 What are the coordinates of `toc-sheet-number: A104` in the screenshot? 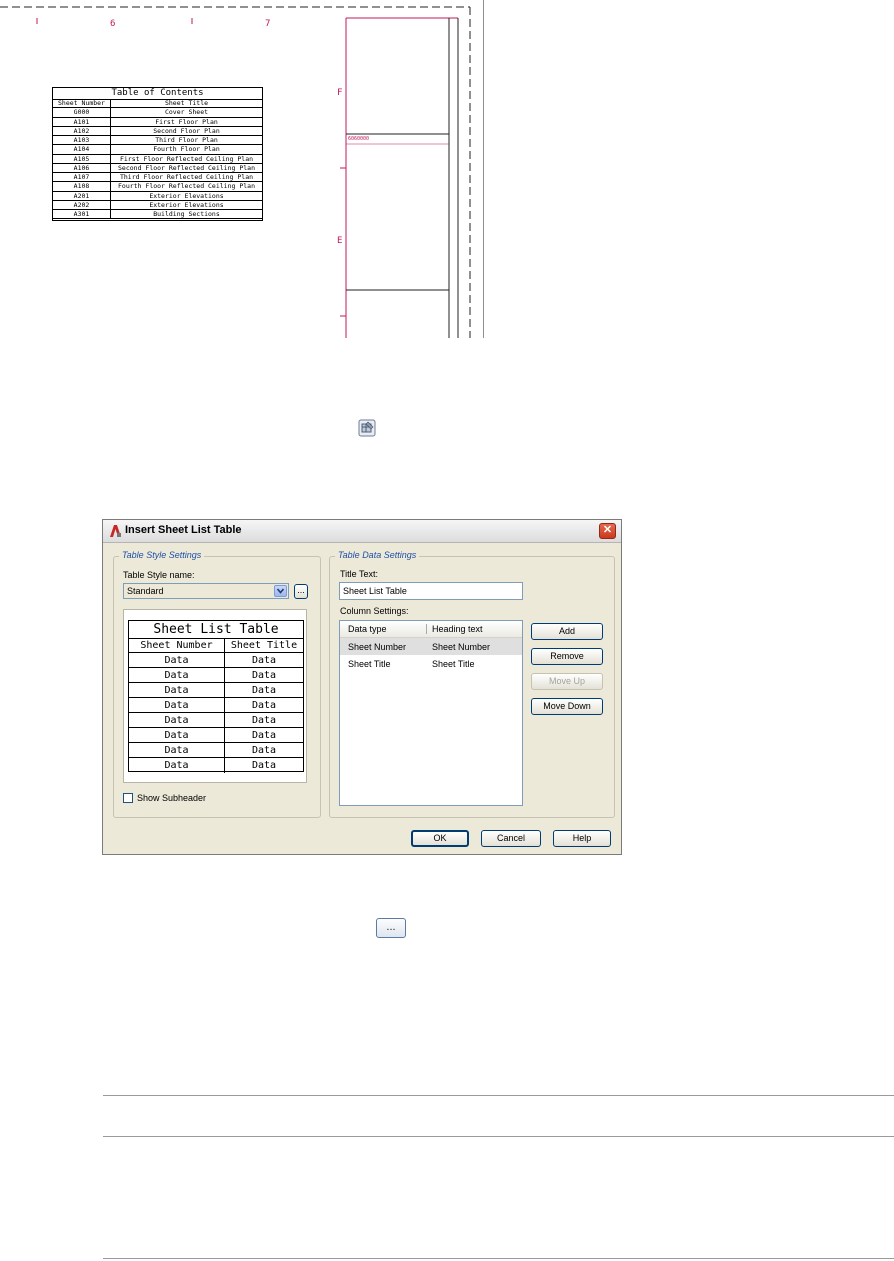 It's located at (82, 150).